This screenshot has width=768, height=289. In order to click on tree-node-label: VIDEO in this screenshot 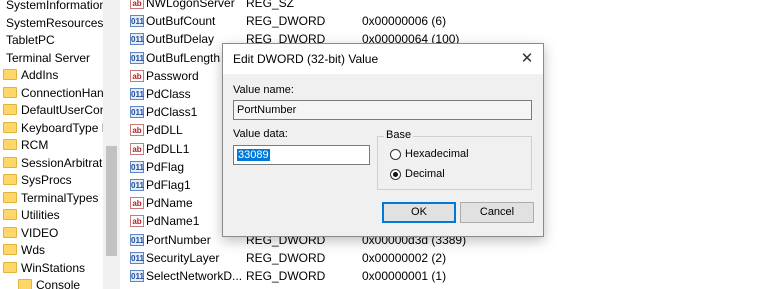, I will do `click(40, 232)`.